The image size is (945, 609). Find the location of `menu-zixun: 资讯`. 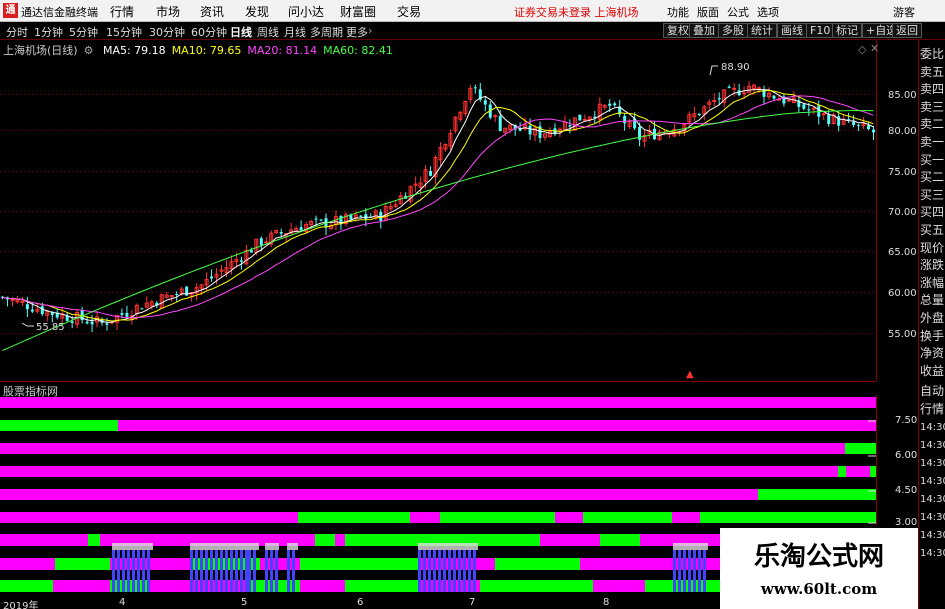

menu-zixun: 资讯 is located at coordinates (212, 11).